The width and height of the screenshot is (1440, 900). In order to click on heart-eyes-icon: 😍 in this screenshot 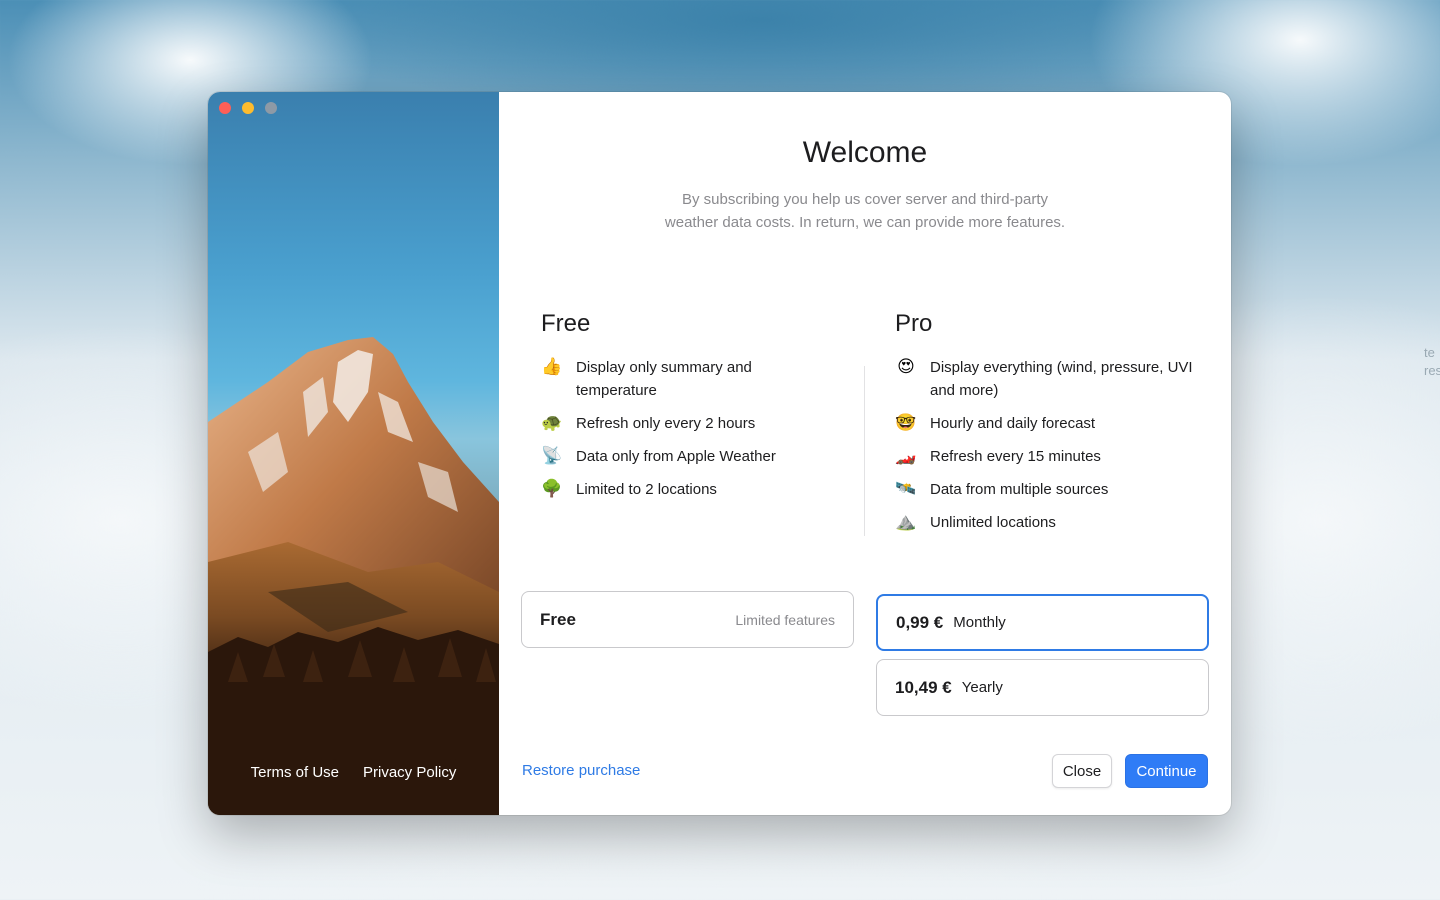, I will do `click(906, 366)`.